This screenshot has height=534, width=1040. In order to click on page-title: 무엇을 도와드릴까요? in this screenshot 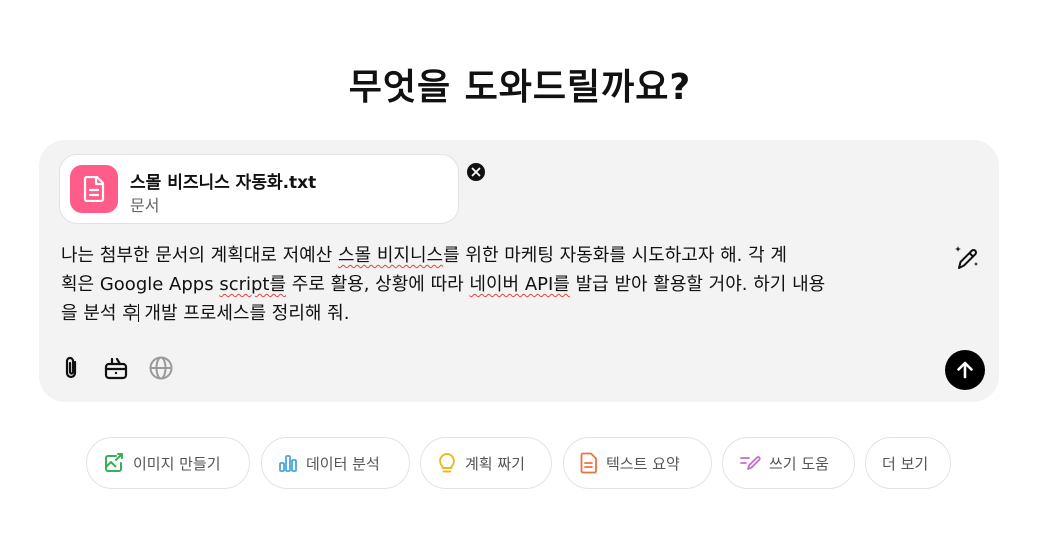, I will do `click(520, 87)`.